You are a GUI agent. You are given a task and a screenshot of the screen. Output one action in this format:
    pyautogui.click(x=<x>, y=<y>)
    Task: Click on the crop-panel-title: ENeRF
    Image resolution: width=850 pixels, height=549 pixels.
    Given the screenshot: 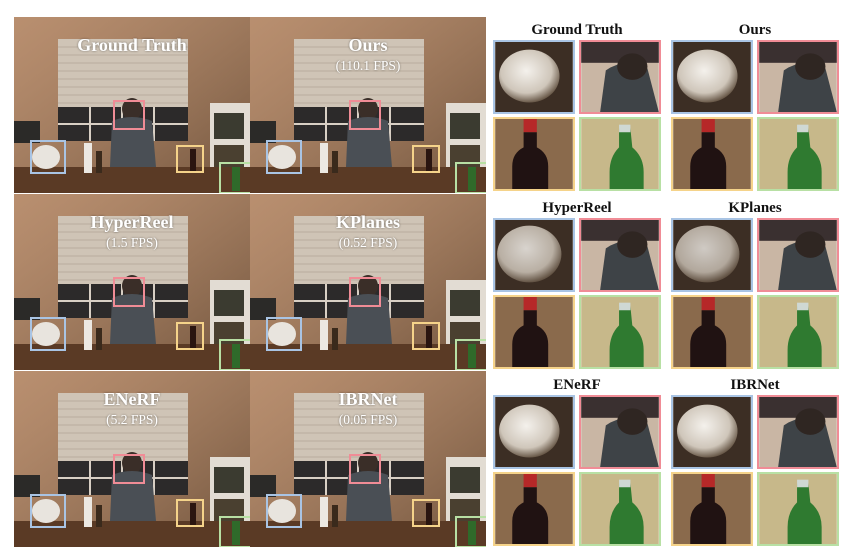 What is the action you would take?
    pyautogui.click(x=577, y=385)
    